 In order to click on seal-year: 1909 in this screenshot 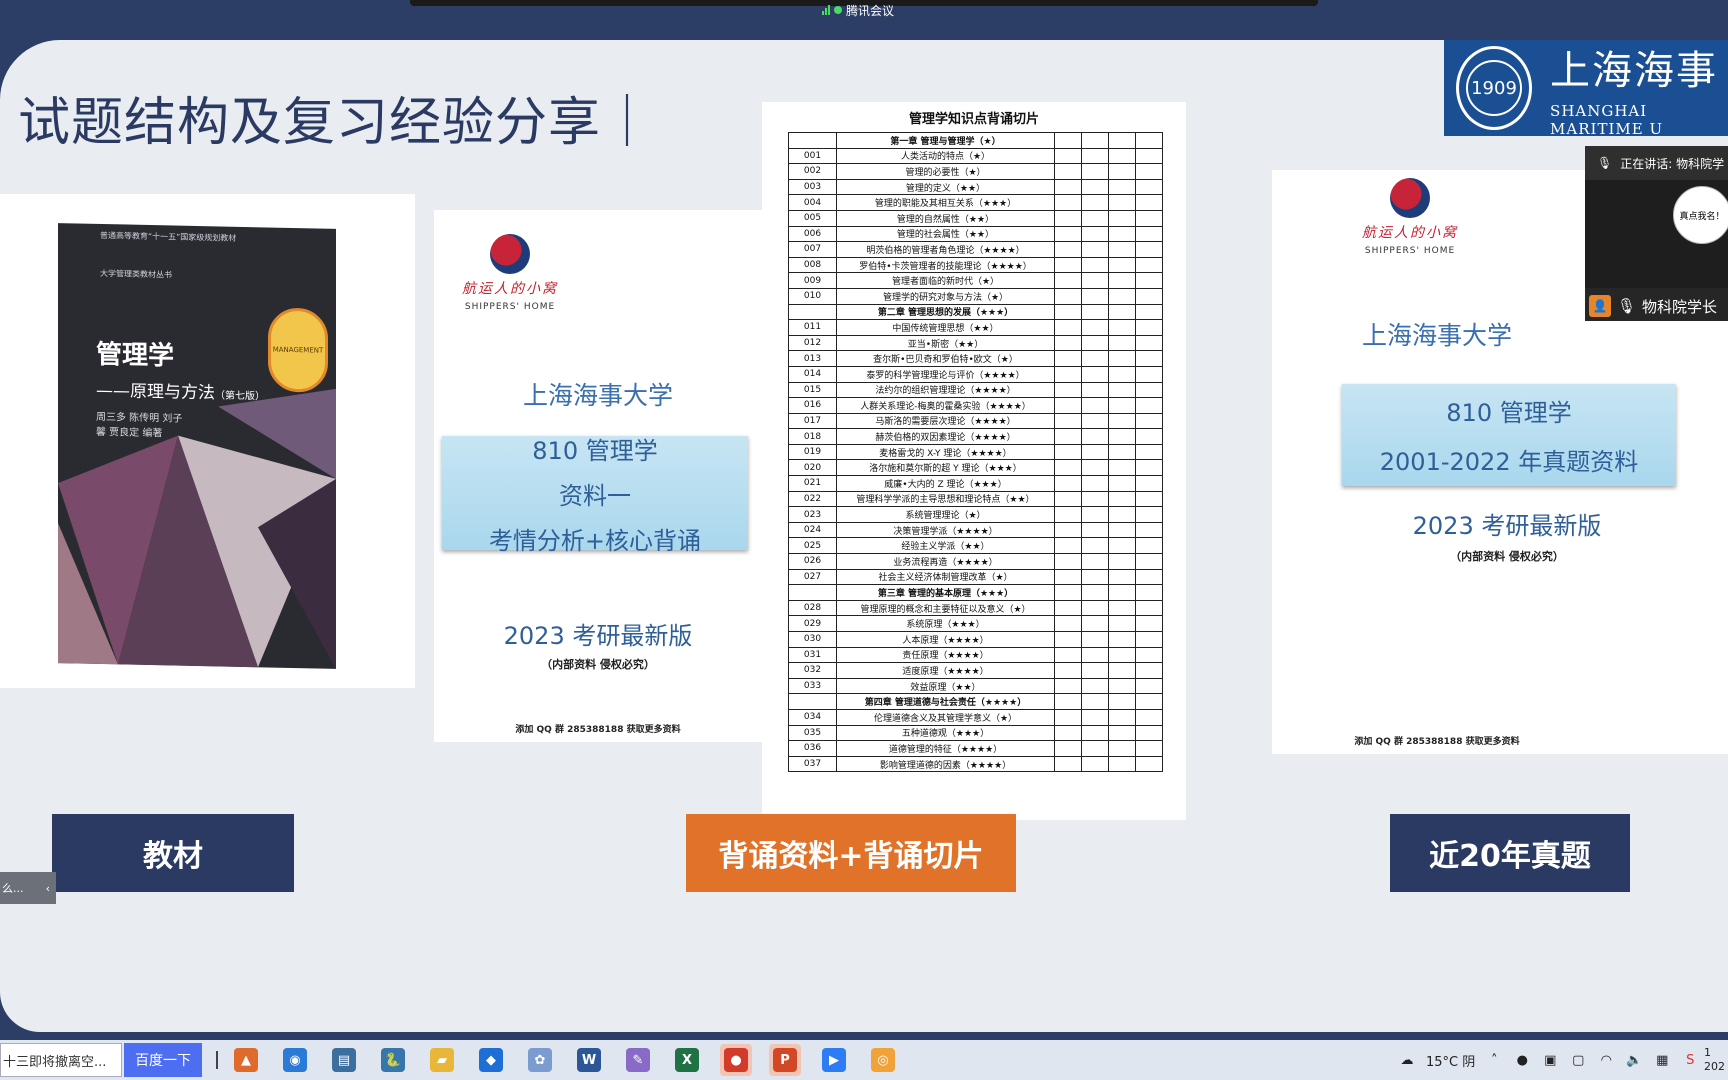, I will do `click(1494, 88)`.